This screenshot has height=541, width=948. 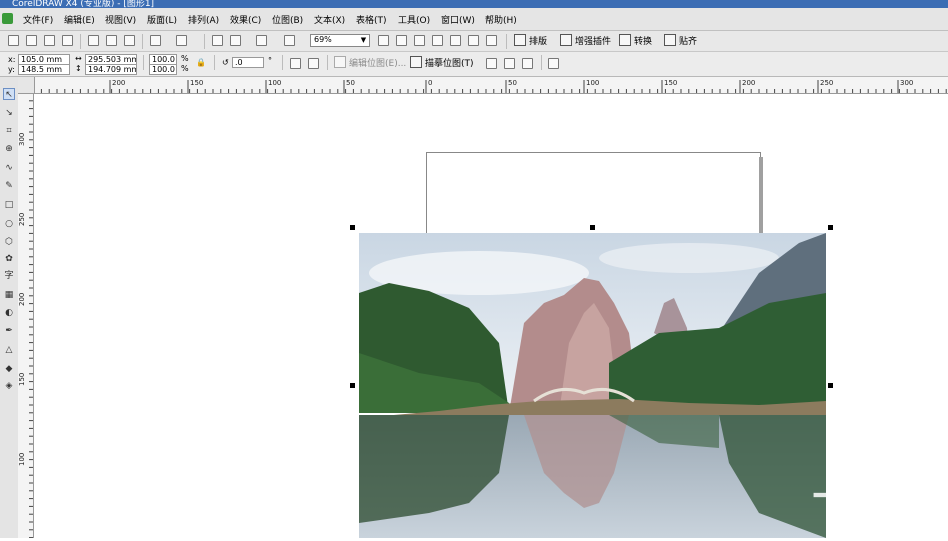 I want to click on menu-text: 文本(X), so click(x=329, y=19).